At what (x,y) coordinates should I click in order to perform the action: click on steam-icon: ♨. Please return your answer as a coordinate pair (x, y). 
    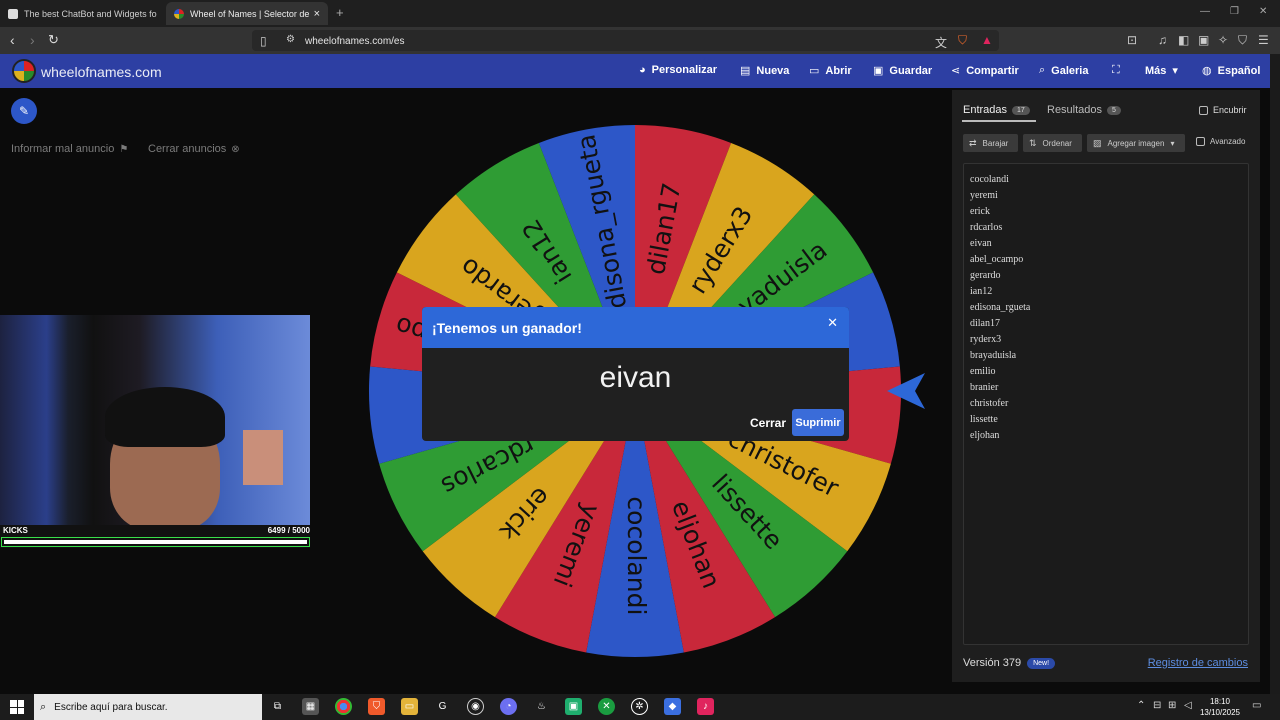
    Looking at the image, I should click on (541, 706).